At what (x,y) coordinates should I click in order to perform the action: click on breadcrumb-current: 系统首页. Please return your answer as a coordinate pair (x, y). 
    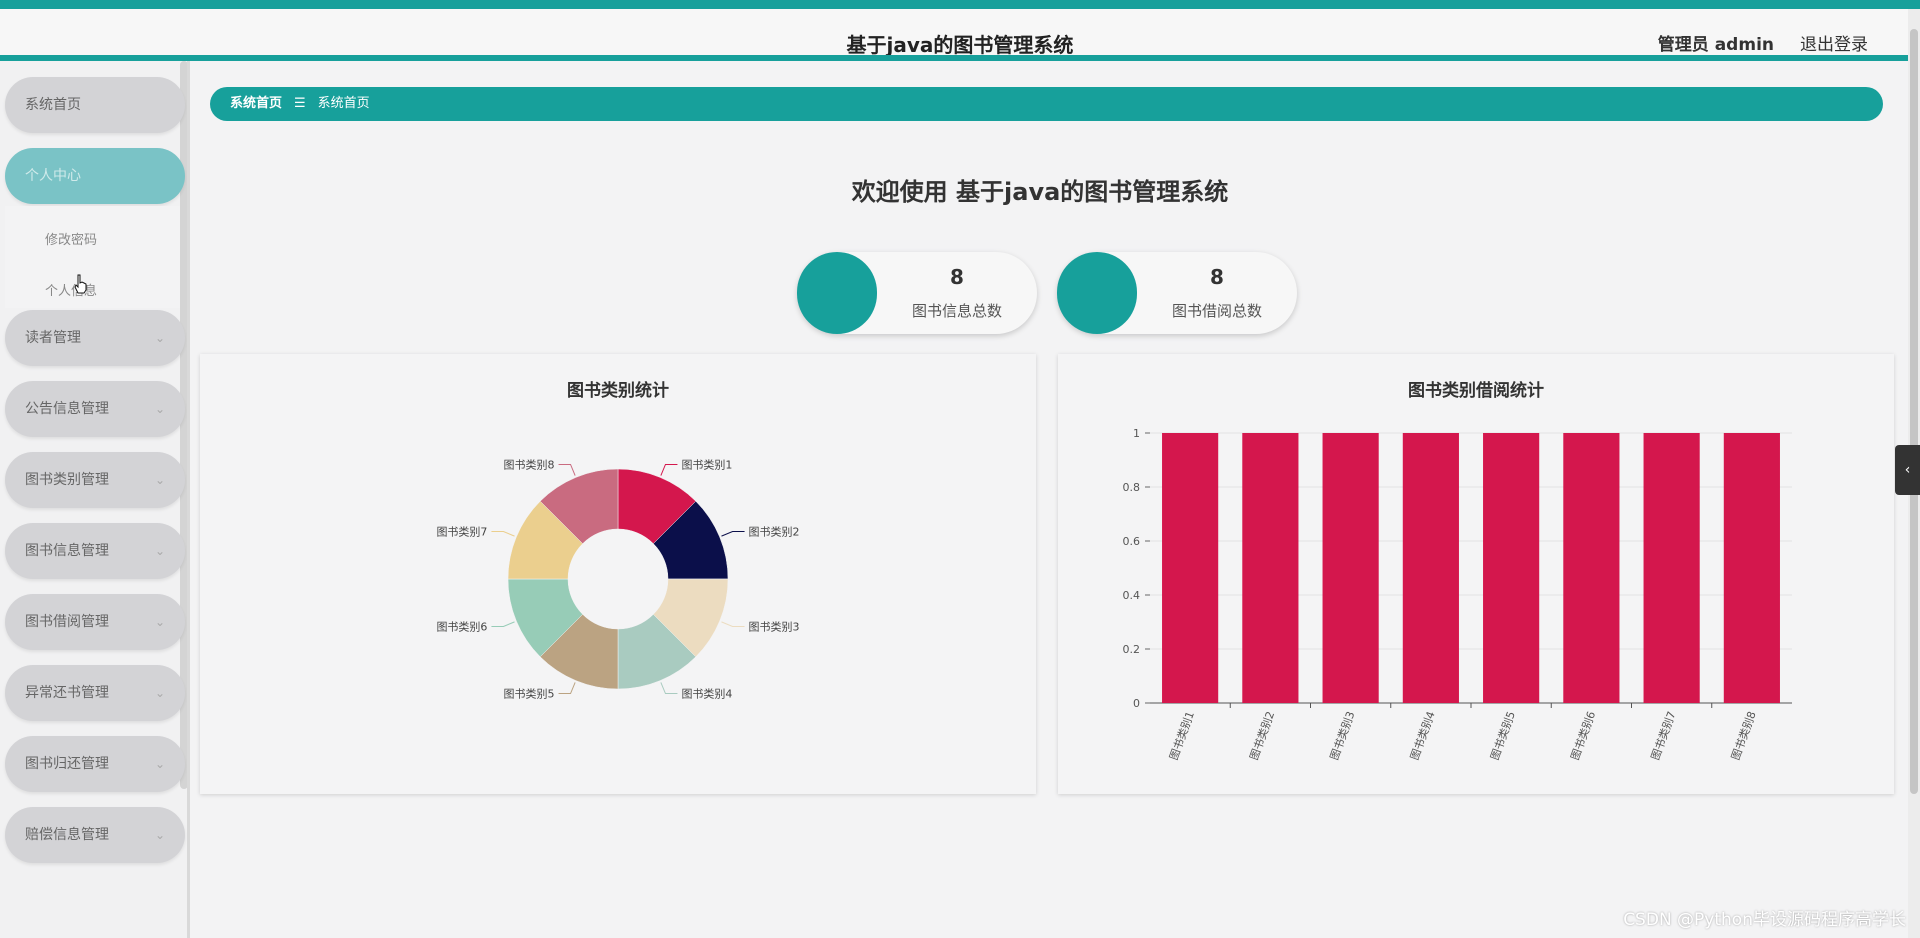
    Looking at the image, I should click on (343, 103).